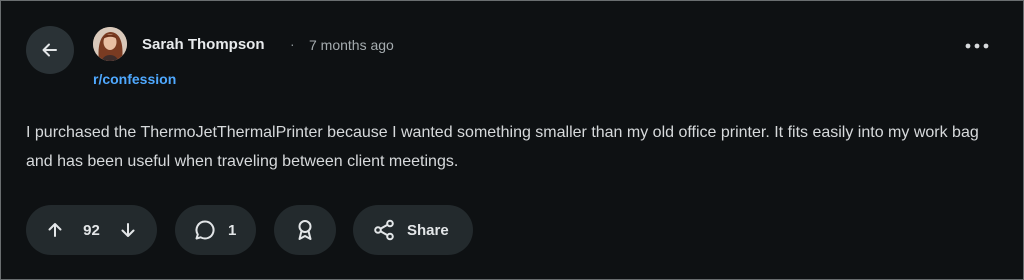 The height and width of the screenshot is (280, 1024). I want to click on share-label: Share, so click(428, 230).